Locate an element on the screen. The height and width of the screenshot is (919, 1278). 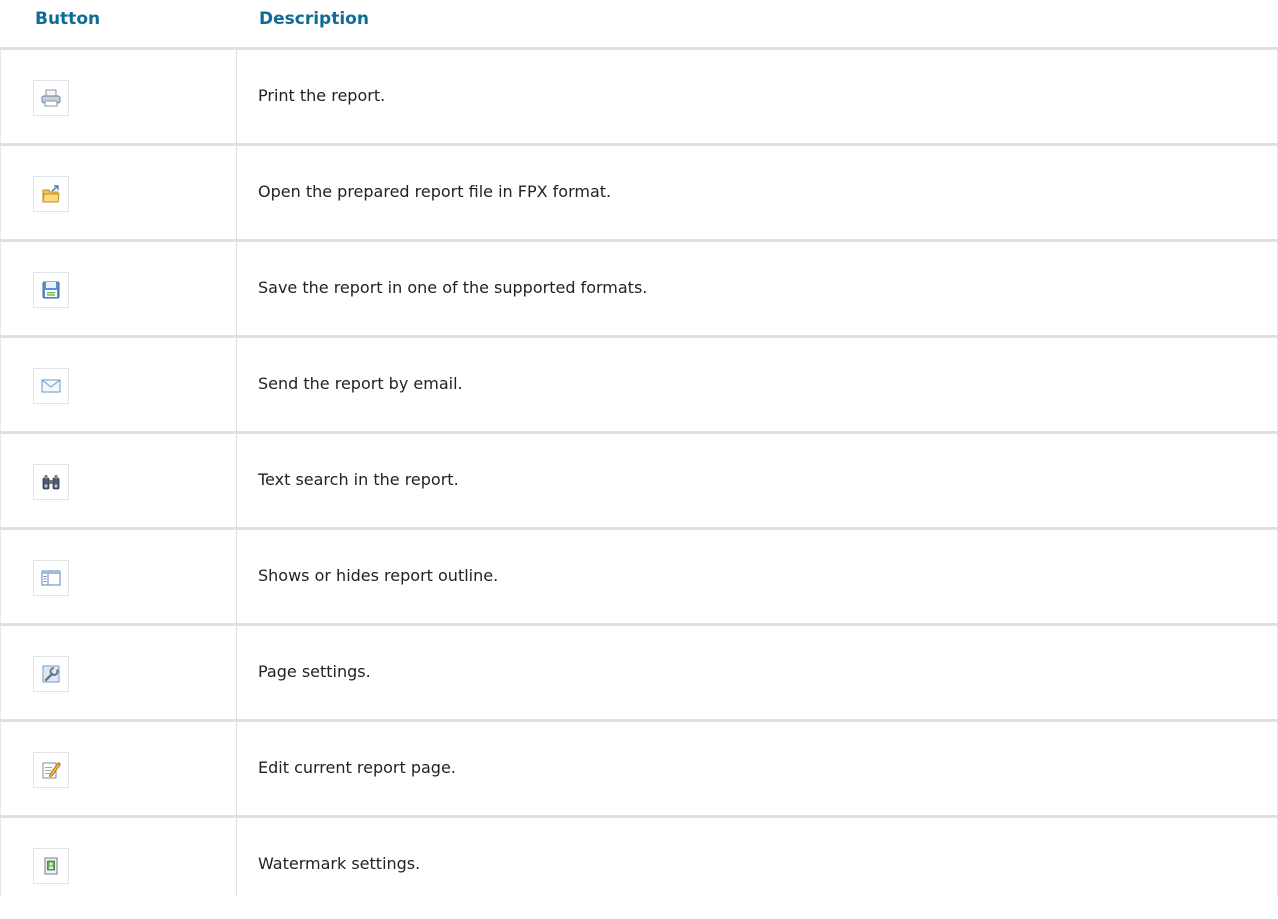
row-description: Text search in the report. is located at coordinates (358, 479).